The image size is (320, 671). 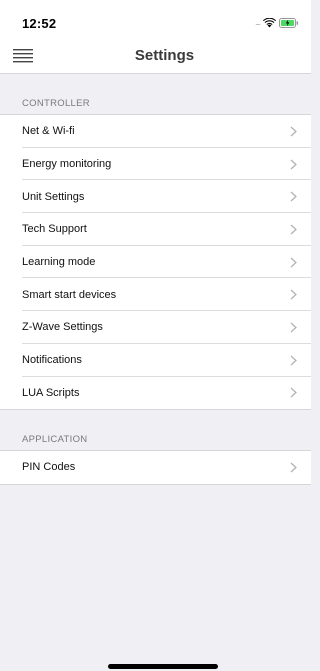 I want to click on settings-item-label: Tech Support, so click(x=54, y=229).